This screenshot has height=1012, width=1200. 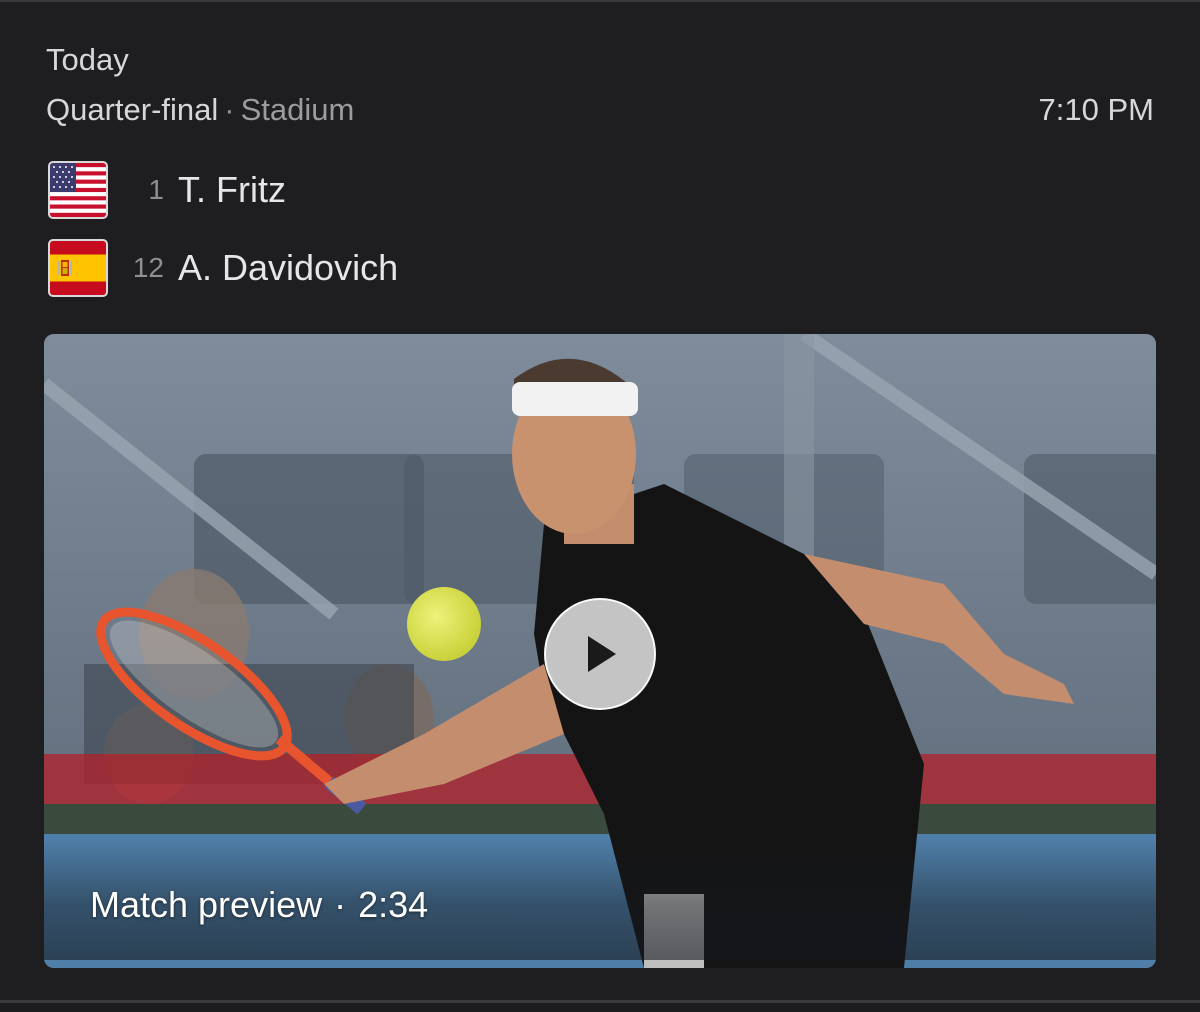 I want to click on bottom-divider, so click(x=600, y=1001).